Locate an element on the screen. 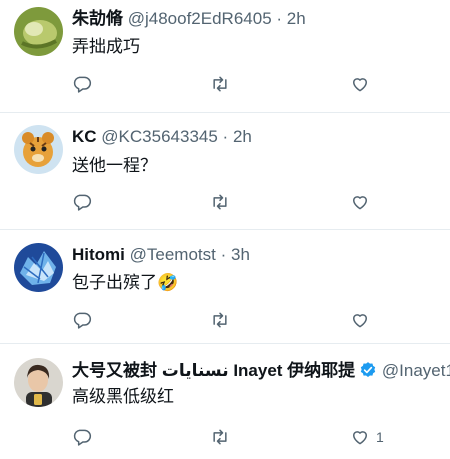 The image size is (450, 459). timestamp: 3h is located at coordinates (240, 254).